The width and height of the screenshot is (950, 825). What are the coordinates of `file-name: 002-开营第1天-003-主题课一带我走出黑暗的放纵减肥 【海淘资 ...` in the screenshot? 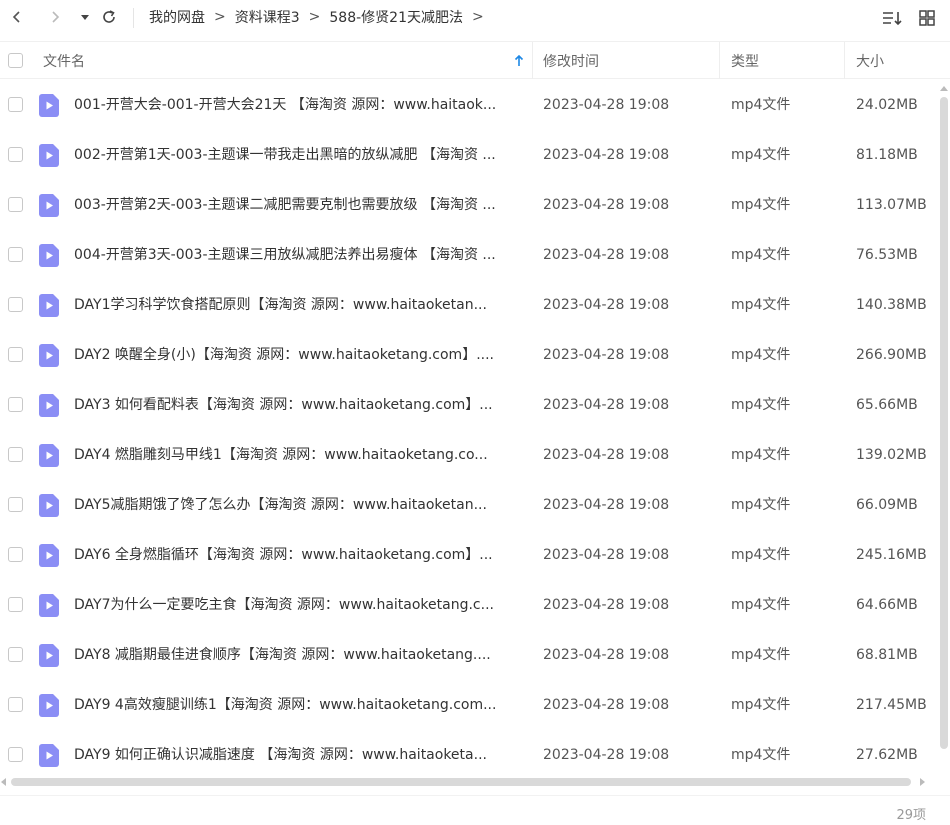 It's located at (299, 155).